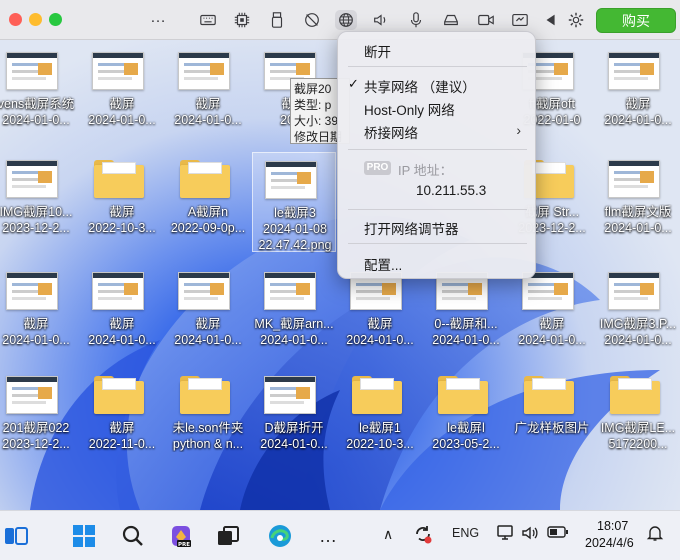 This screenshot has width=680, height=560. I want to click on widgets-icon, so click(16, 536).